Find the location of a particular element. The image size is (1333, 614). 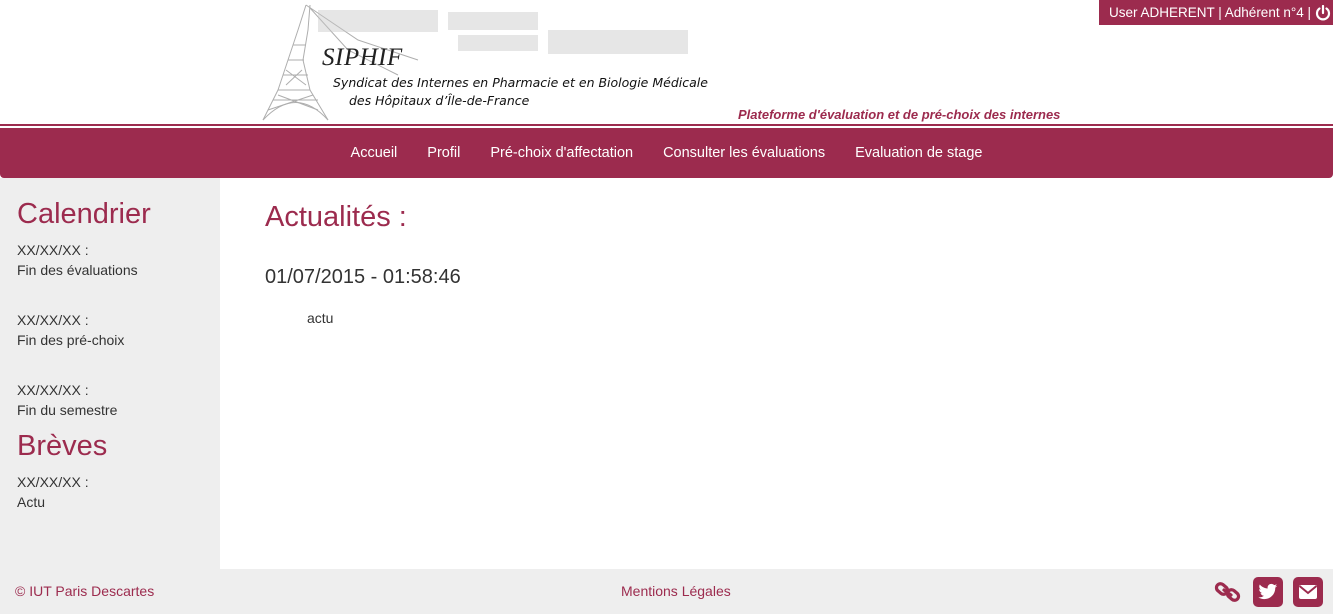

nav-item-profil: Profil is located at coordinates (443, 153).